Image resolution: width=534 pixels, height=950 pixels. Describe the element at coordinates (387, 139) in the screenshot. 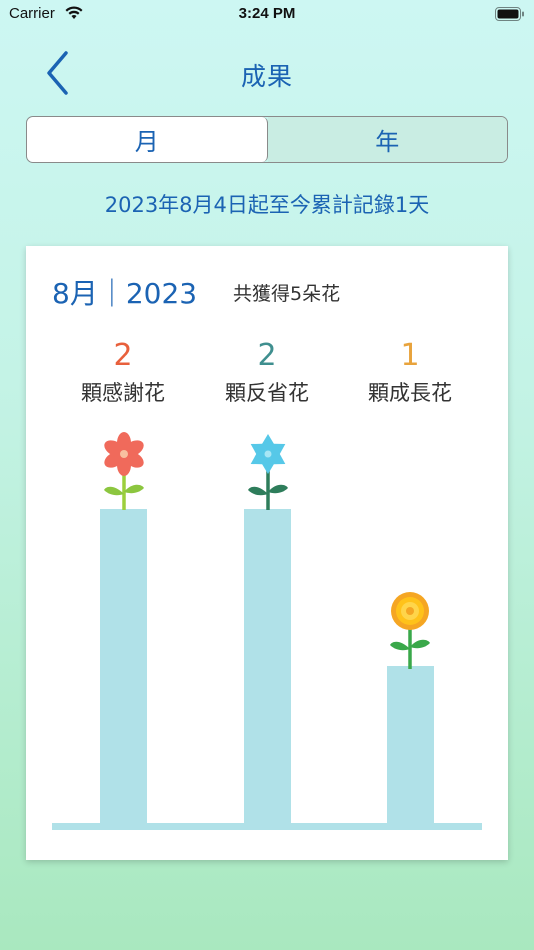

I see `segment-year: 年` at that location.